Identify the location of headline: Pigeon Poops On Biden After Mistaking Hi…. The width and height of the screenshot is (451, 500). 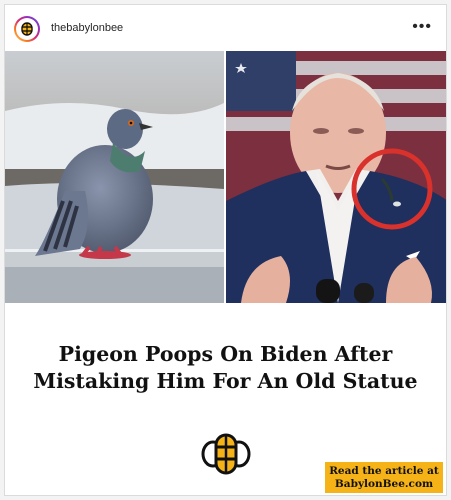
(225, 368).